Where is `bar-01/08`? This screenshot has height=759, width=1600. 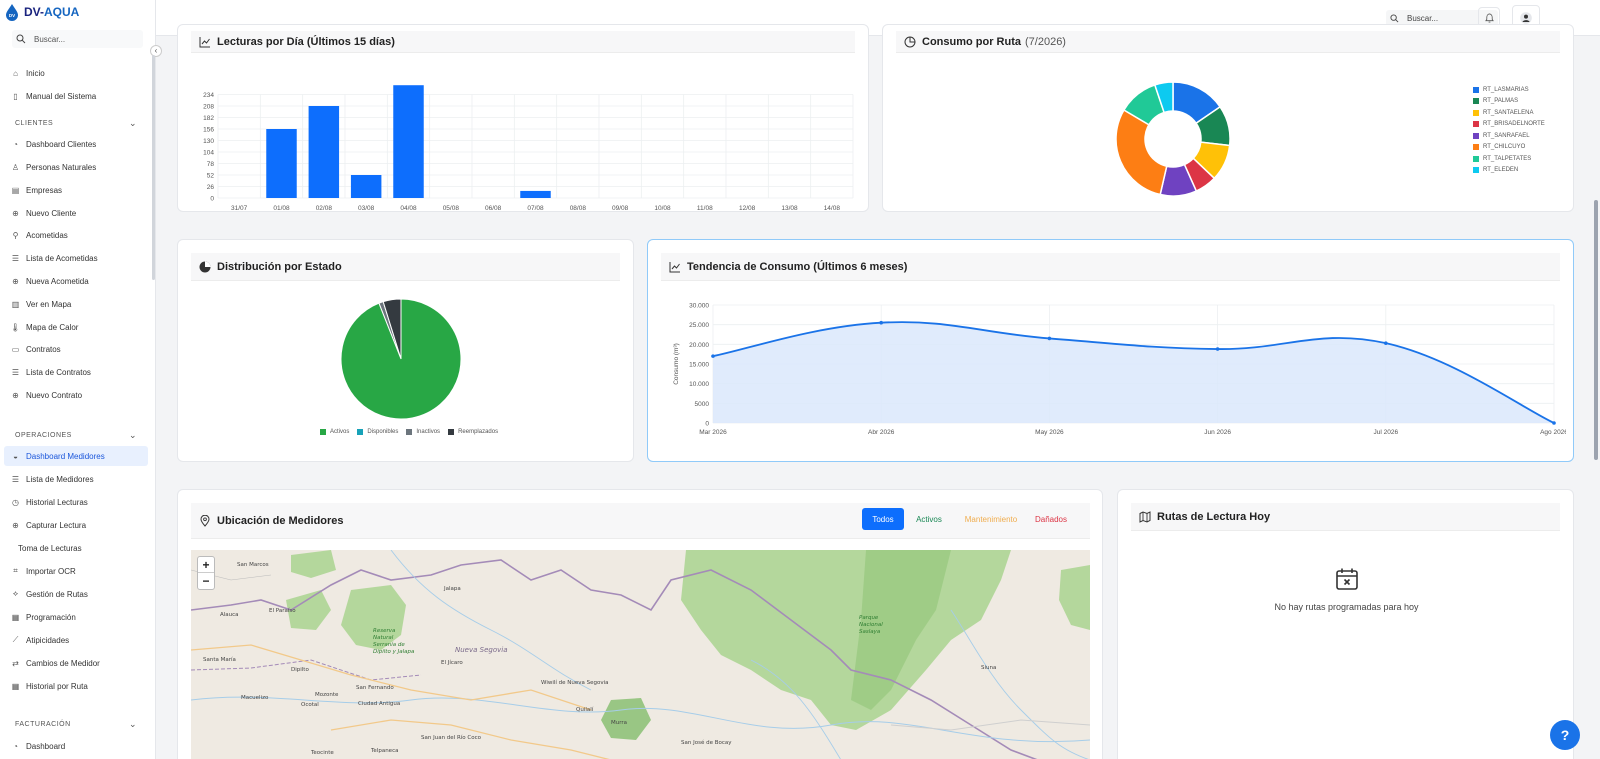 bar-01/08 is located at coordinates (281, 163).